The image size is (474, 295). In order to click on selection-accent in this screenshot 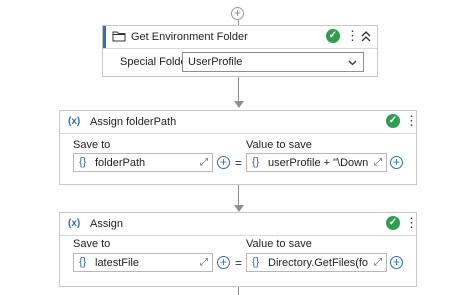, I will do `click(104, 37)`.